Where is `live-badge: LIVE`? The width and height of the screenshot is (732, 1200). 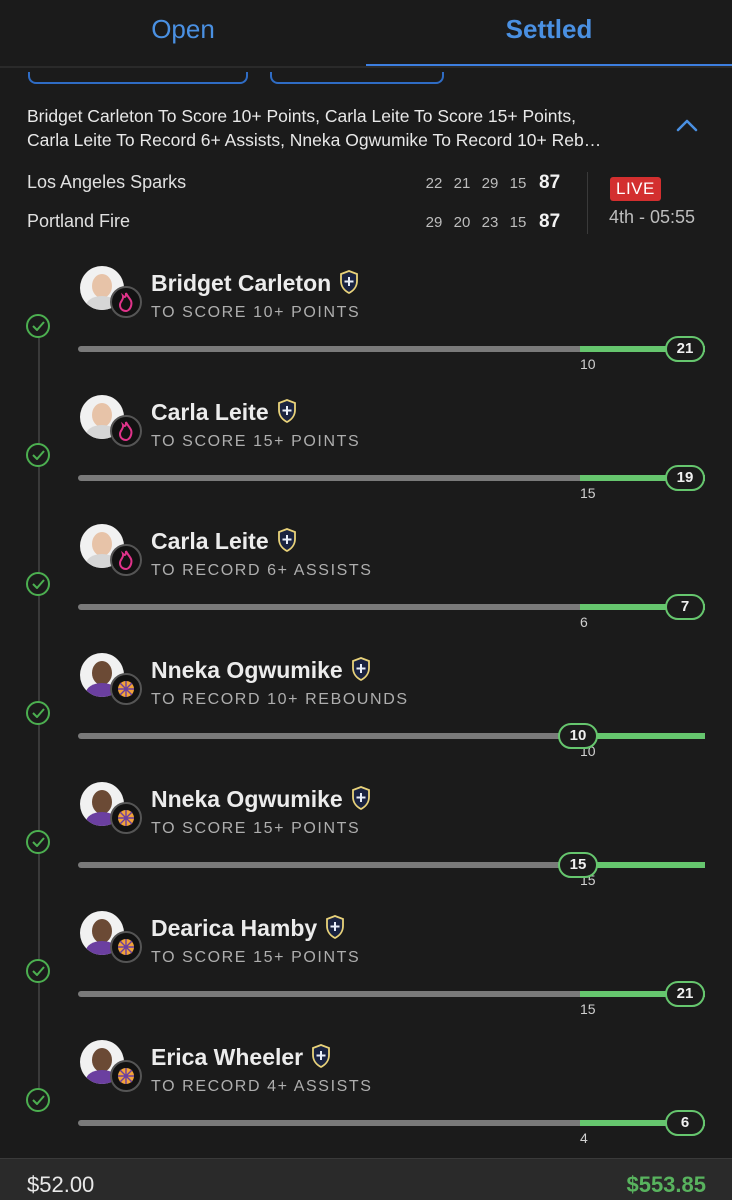 live-badge: LIVE is located at coordinates (635, 189).